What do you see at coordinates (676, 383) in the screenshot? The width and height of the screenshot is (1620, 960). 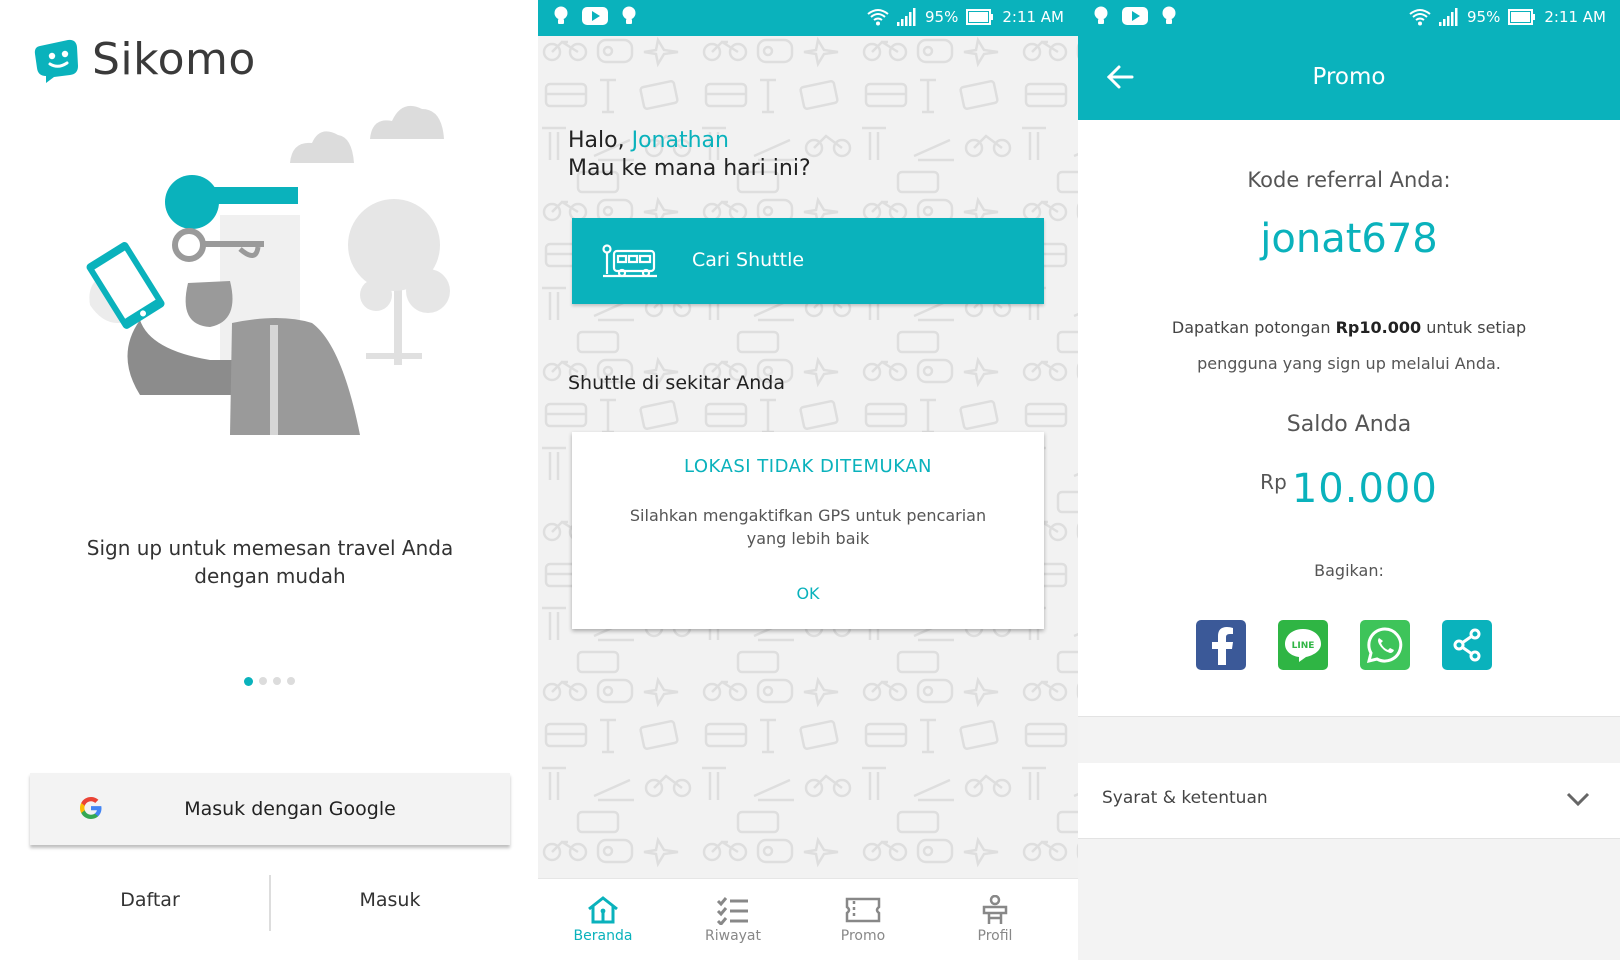 I see `nearby-shuttle-title: Shuttle di sekitar Anda` at bounding box center [676, 383].